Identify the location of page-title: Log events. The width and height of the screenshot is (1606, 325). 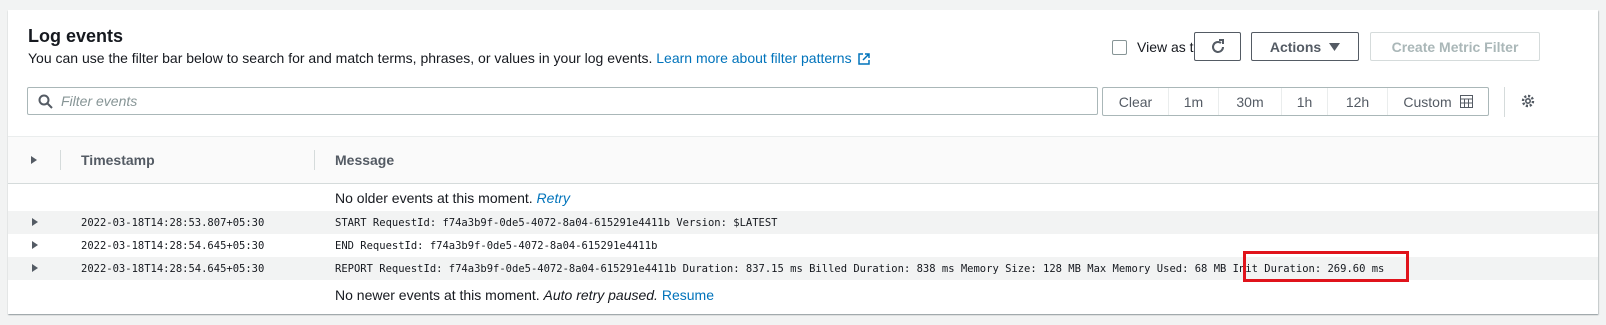
(76, 36).